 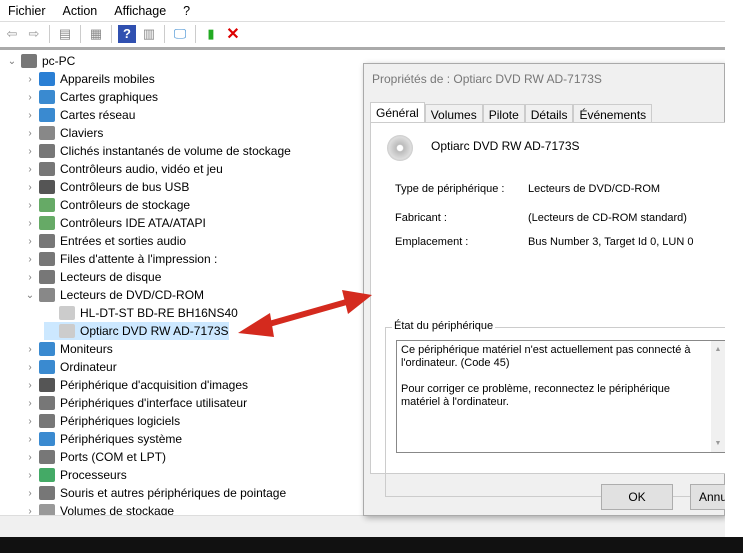 I want to click on tree-item-label: Entrées et sorties audio, so click(x=123, y=241).